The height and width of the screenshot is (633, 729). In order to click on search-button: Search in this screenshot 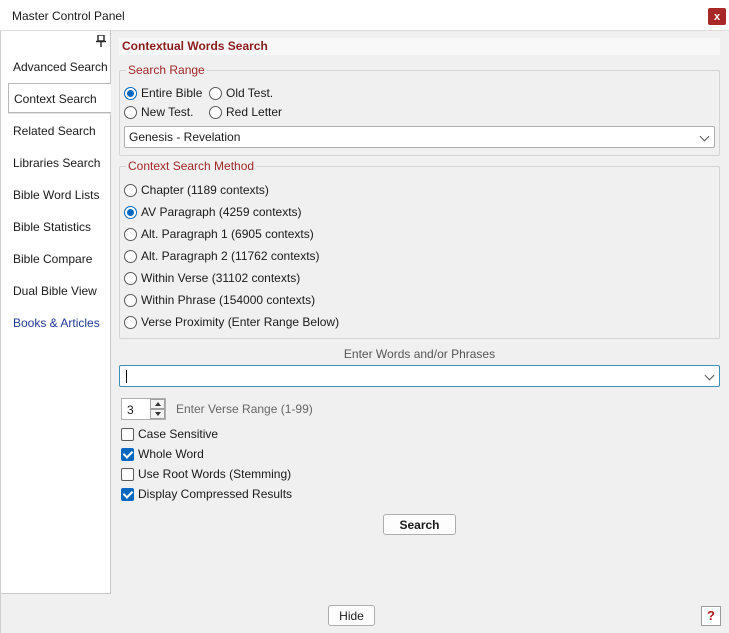, I will do `click(419, 524)`.